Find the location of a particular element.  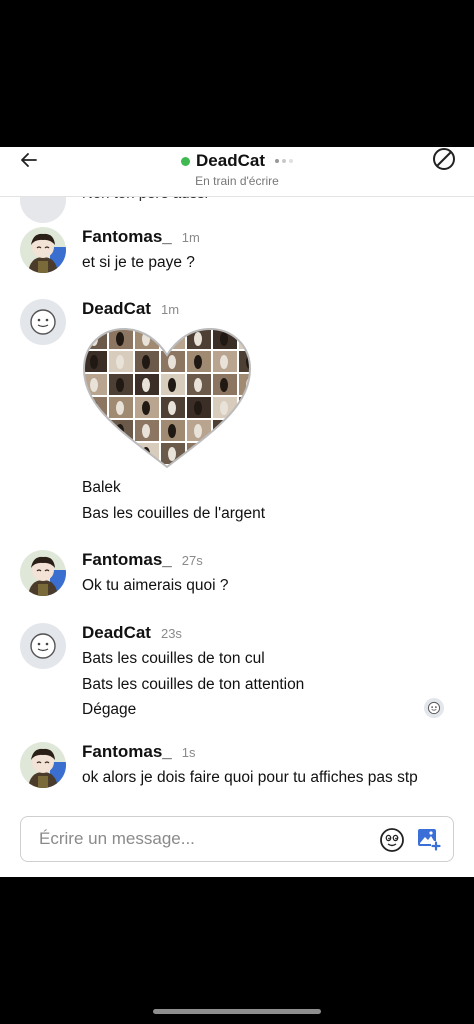

chat-header: DeadCat En train d'écrire is located at coordinates (237, 172).